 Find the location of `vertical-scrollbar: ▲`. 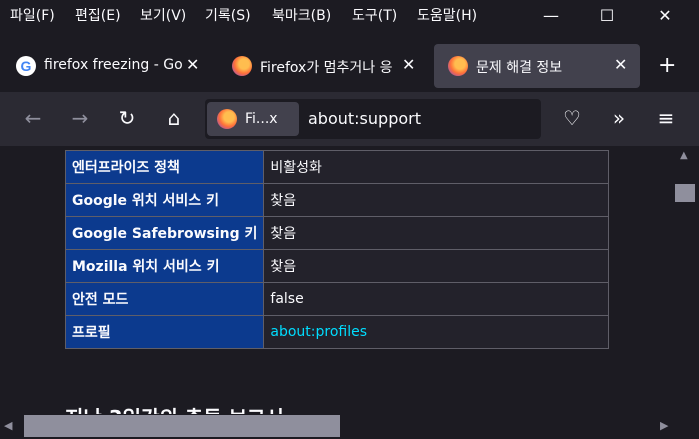

vertical-scrollbar: ▲ is located at coordinates (687, 280).